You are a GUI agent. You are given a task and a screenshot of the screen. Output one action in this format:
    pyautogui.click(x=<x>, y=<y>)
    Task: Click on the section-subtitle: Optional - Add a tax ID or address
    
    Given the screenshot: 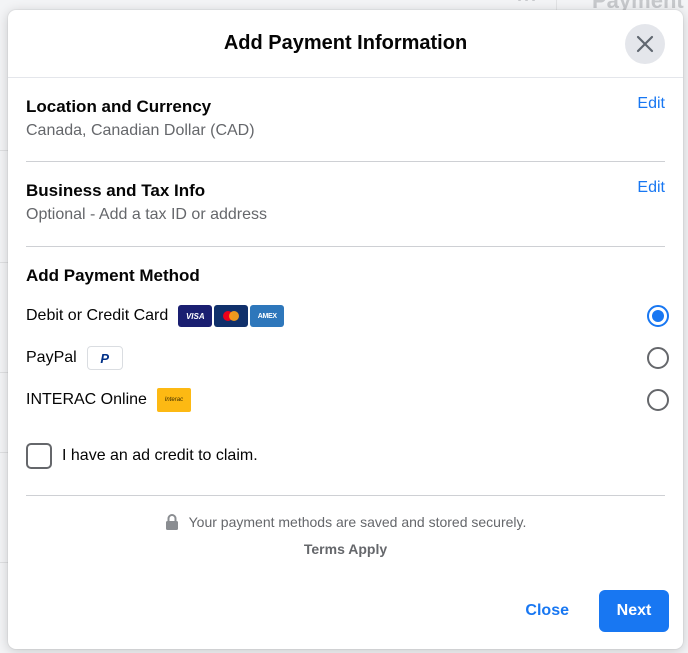 What is the action you would take?
    pyautogui.click(x=147, y=214)
    